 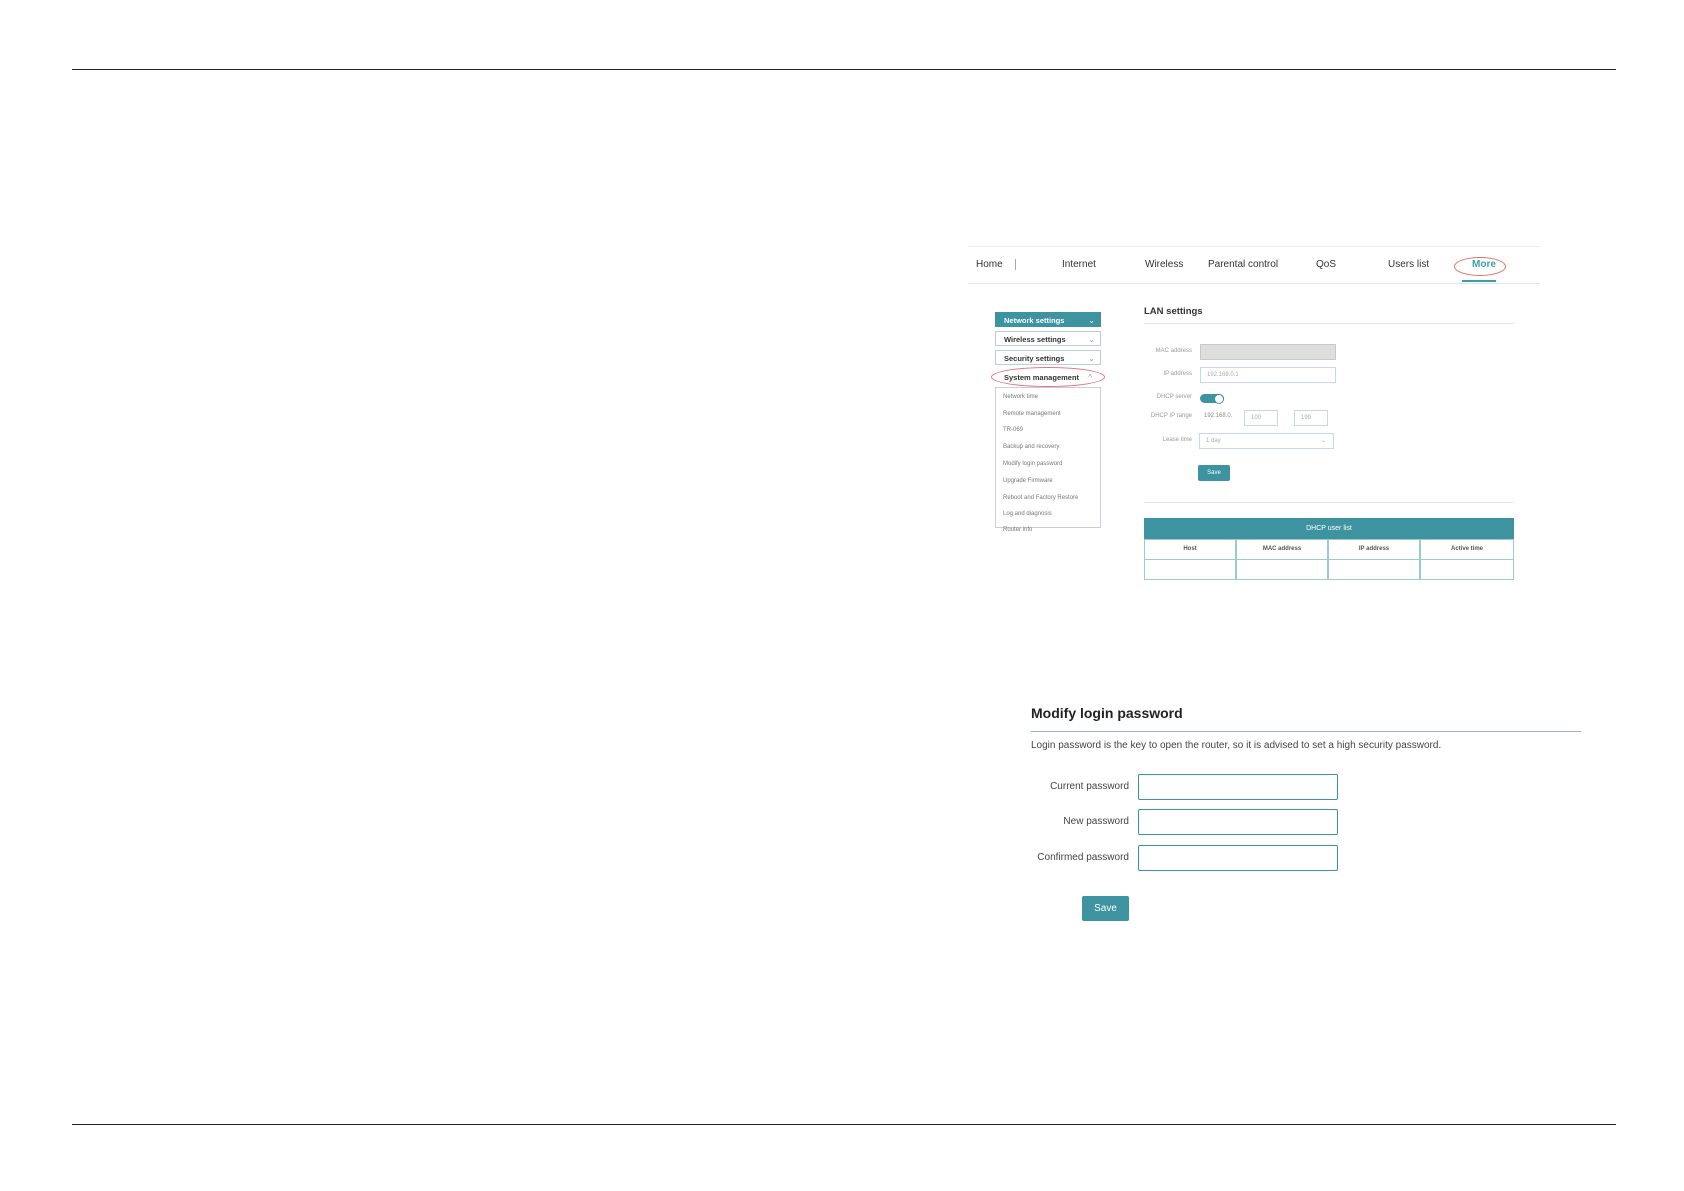 I want to click on column-header-host: Host, so click(x=1190, y=549).